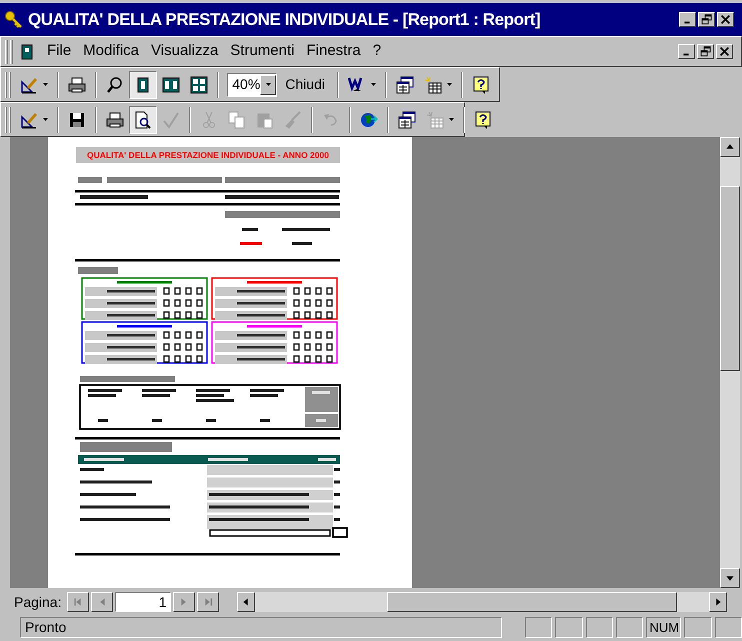 The height and width of the screenshot is (641, 742). Describe the element at coordinates (115, 85) in the screenshot. I see `magnifier-icon` at that location.